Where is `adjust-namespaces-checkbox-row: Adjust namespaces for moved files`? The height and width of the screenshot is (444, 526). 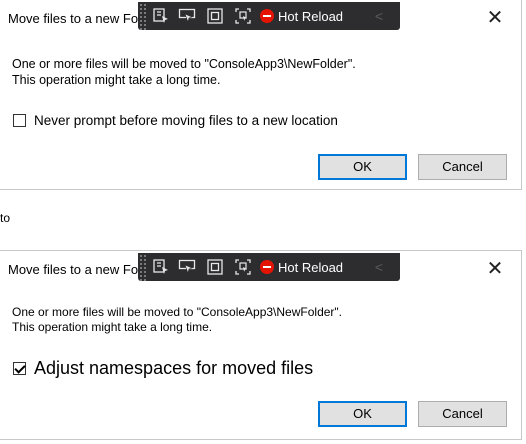
adjust-namespaces-checkbox-row: Adjust namespaces for moved files is located at coordinates (163, 368).